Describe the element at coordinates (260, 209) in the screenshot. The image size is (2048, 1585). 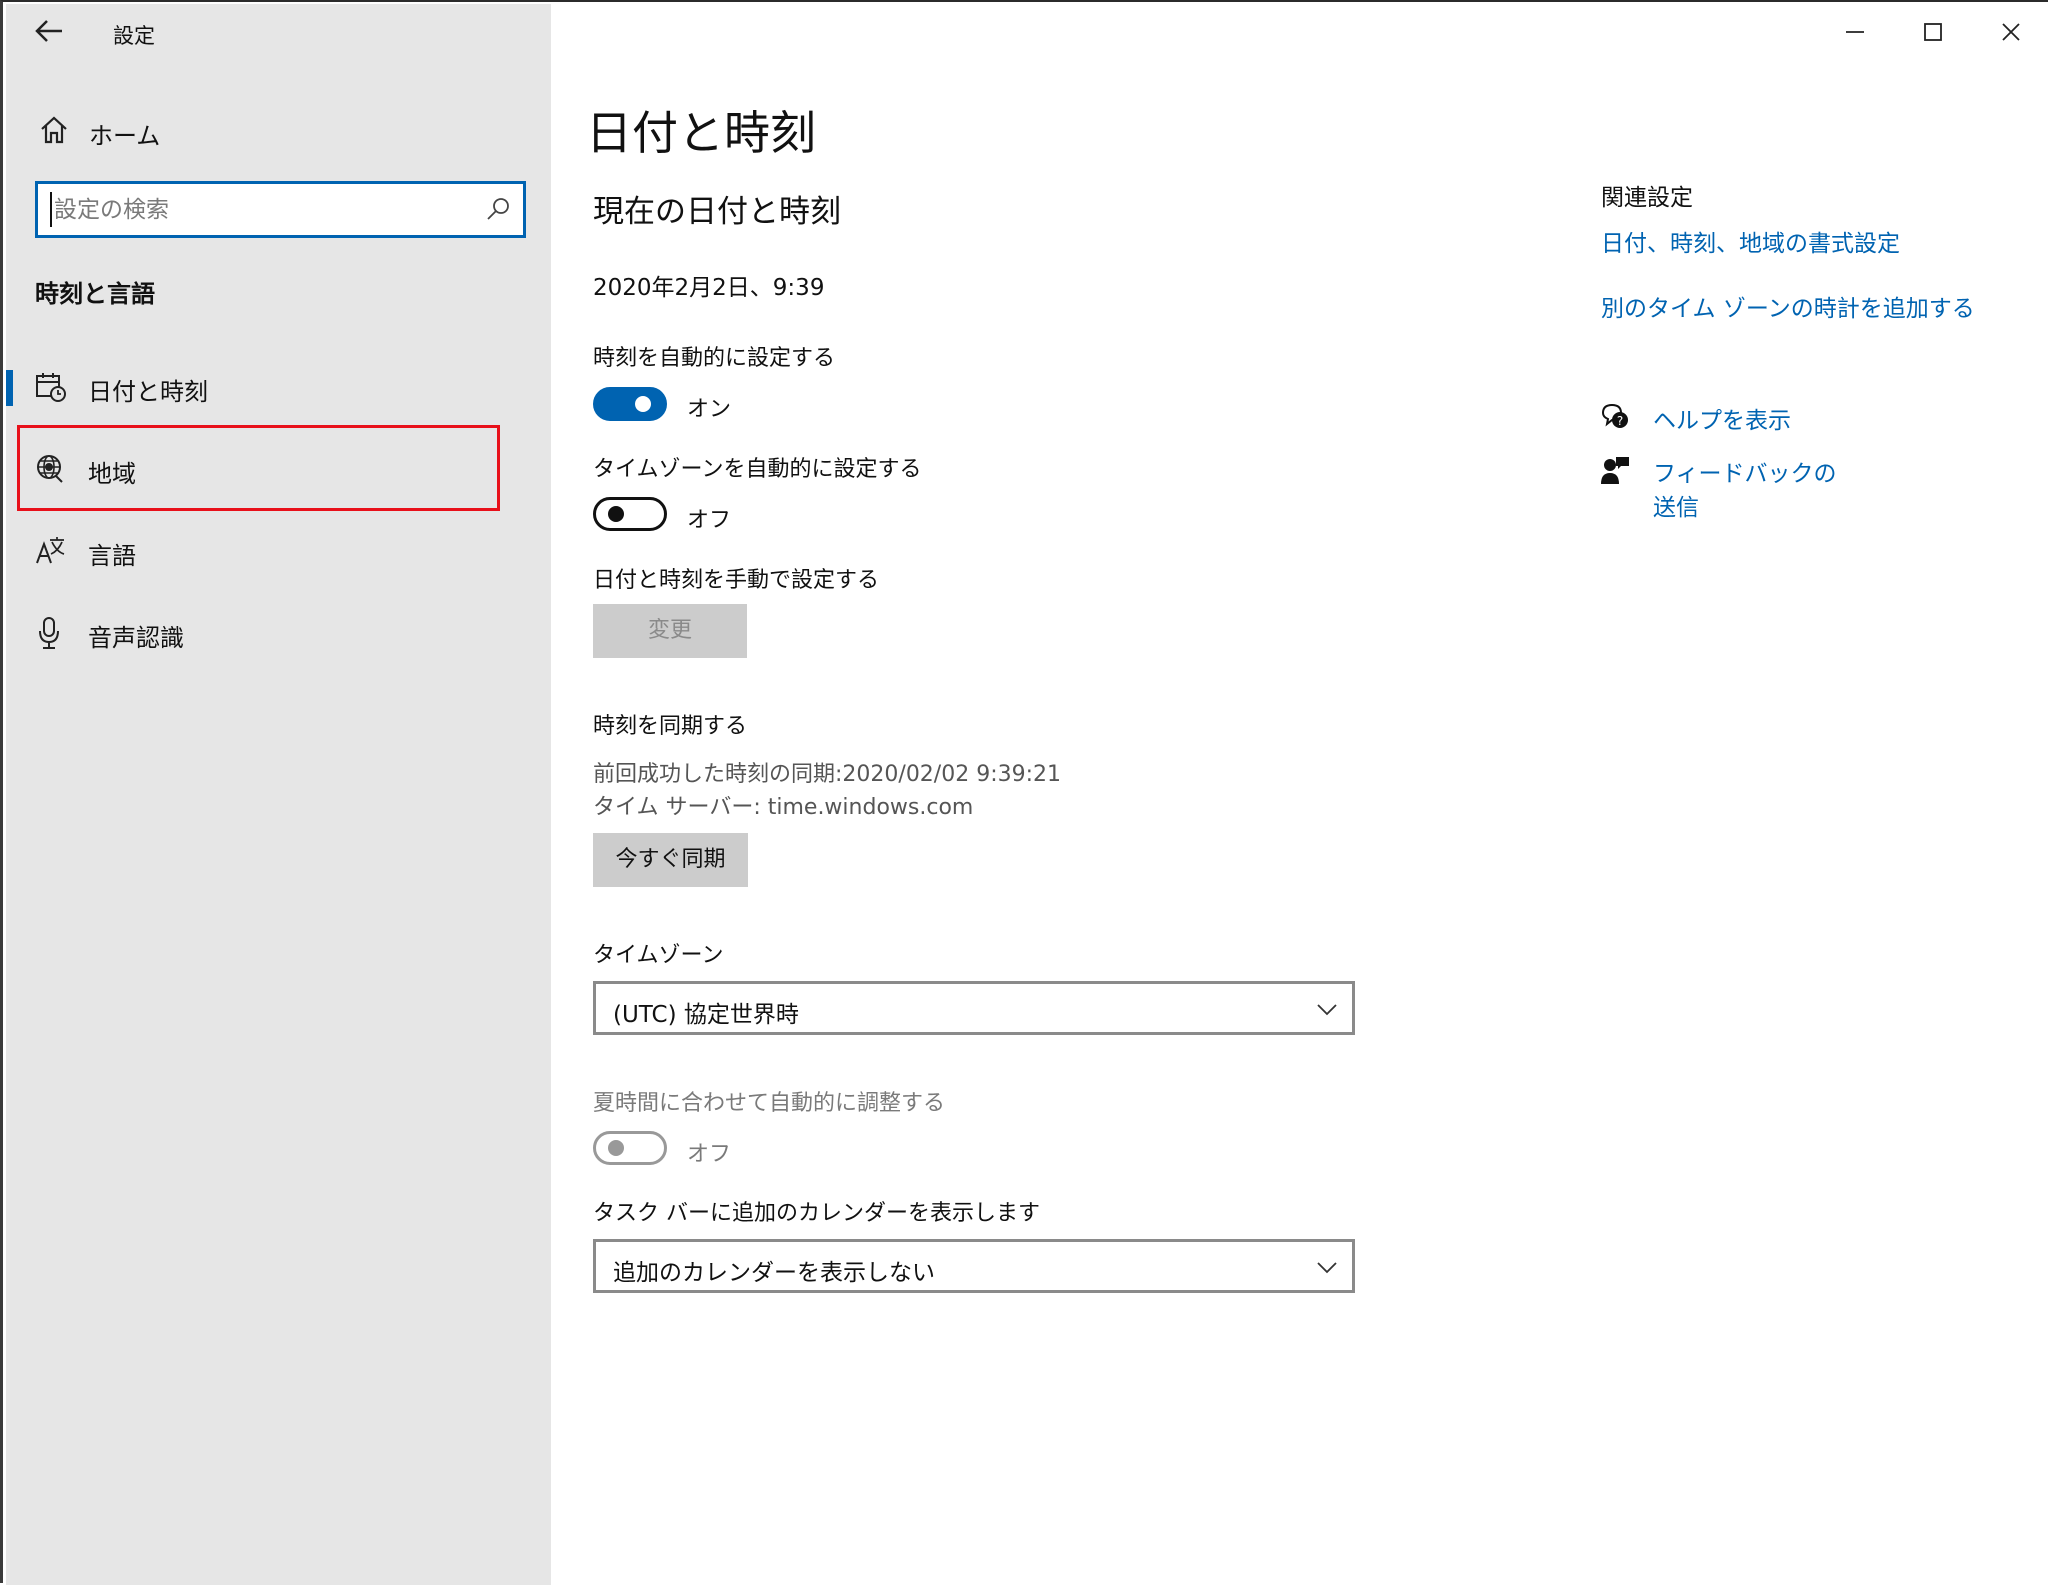
I see `search-input` at that location.